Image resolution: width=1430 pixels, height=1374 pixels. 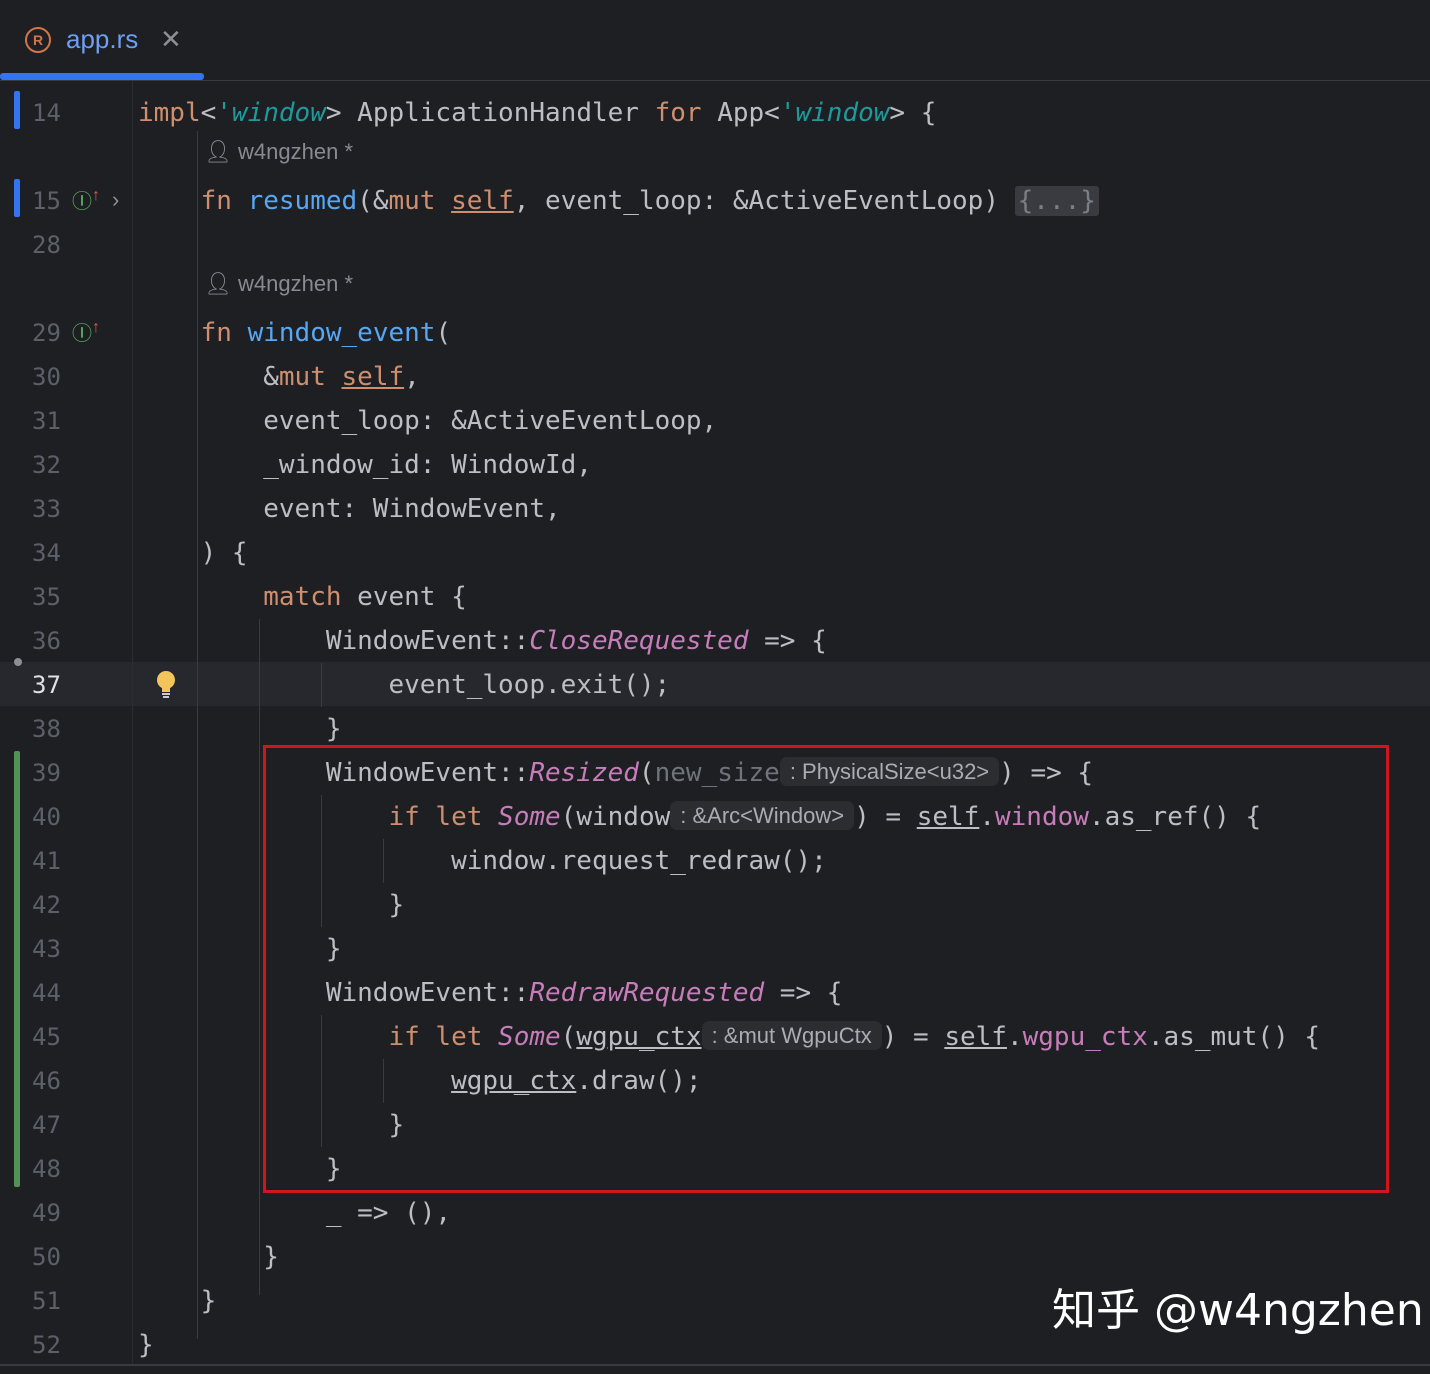 I want to click on code-line-49: _ => (),, so click(x=294, y=1213).